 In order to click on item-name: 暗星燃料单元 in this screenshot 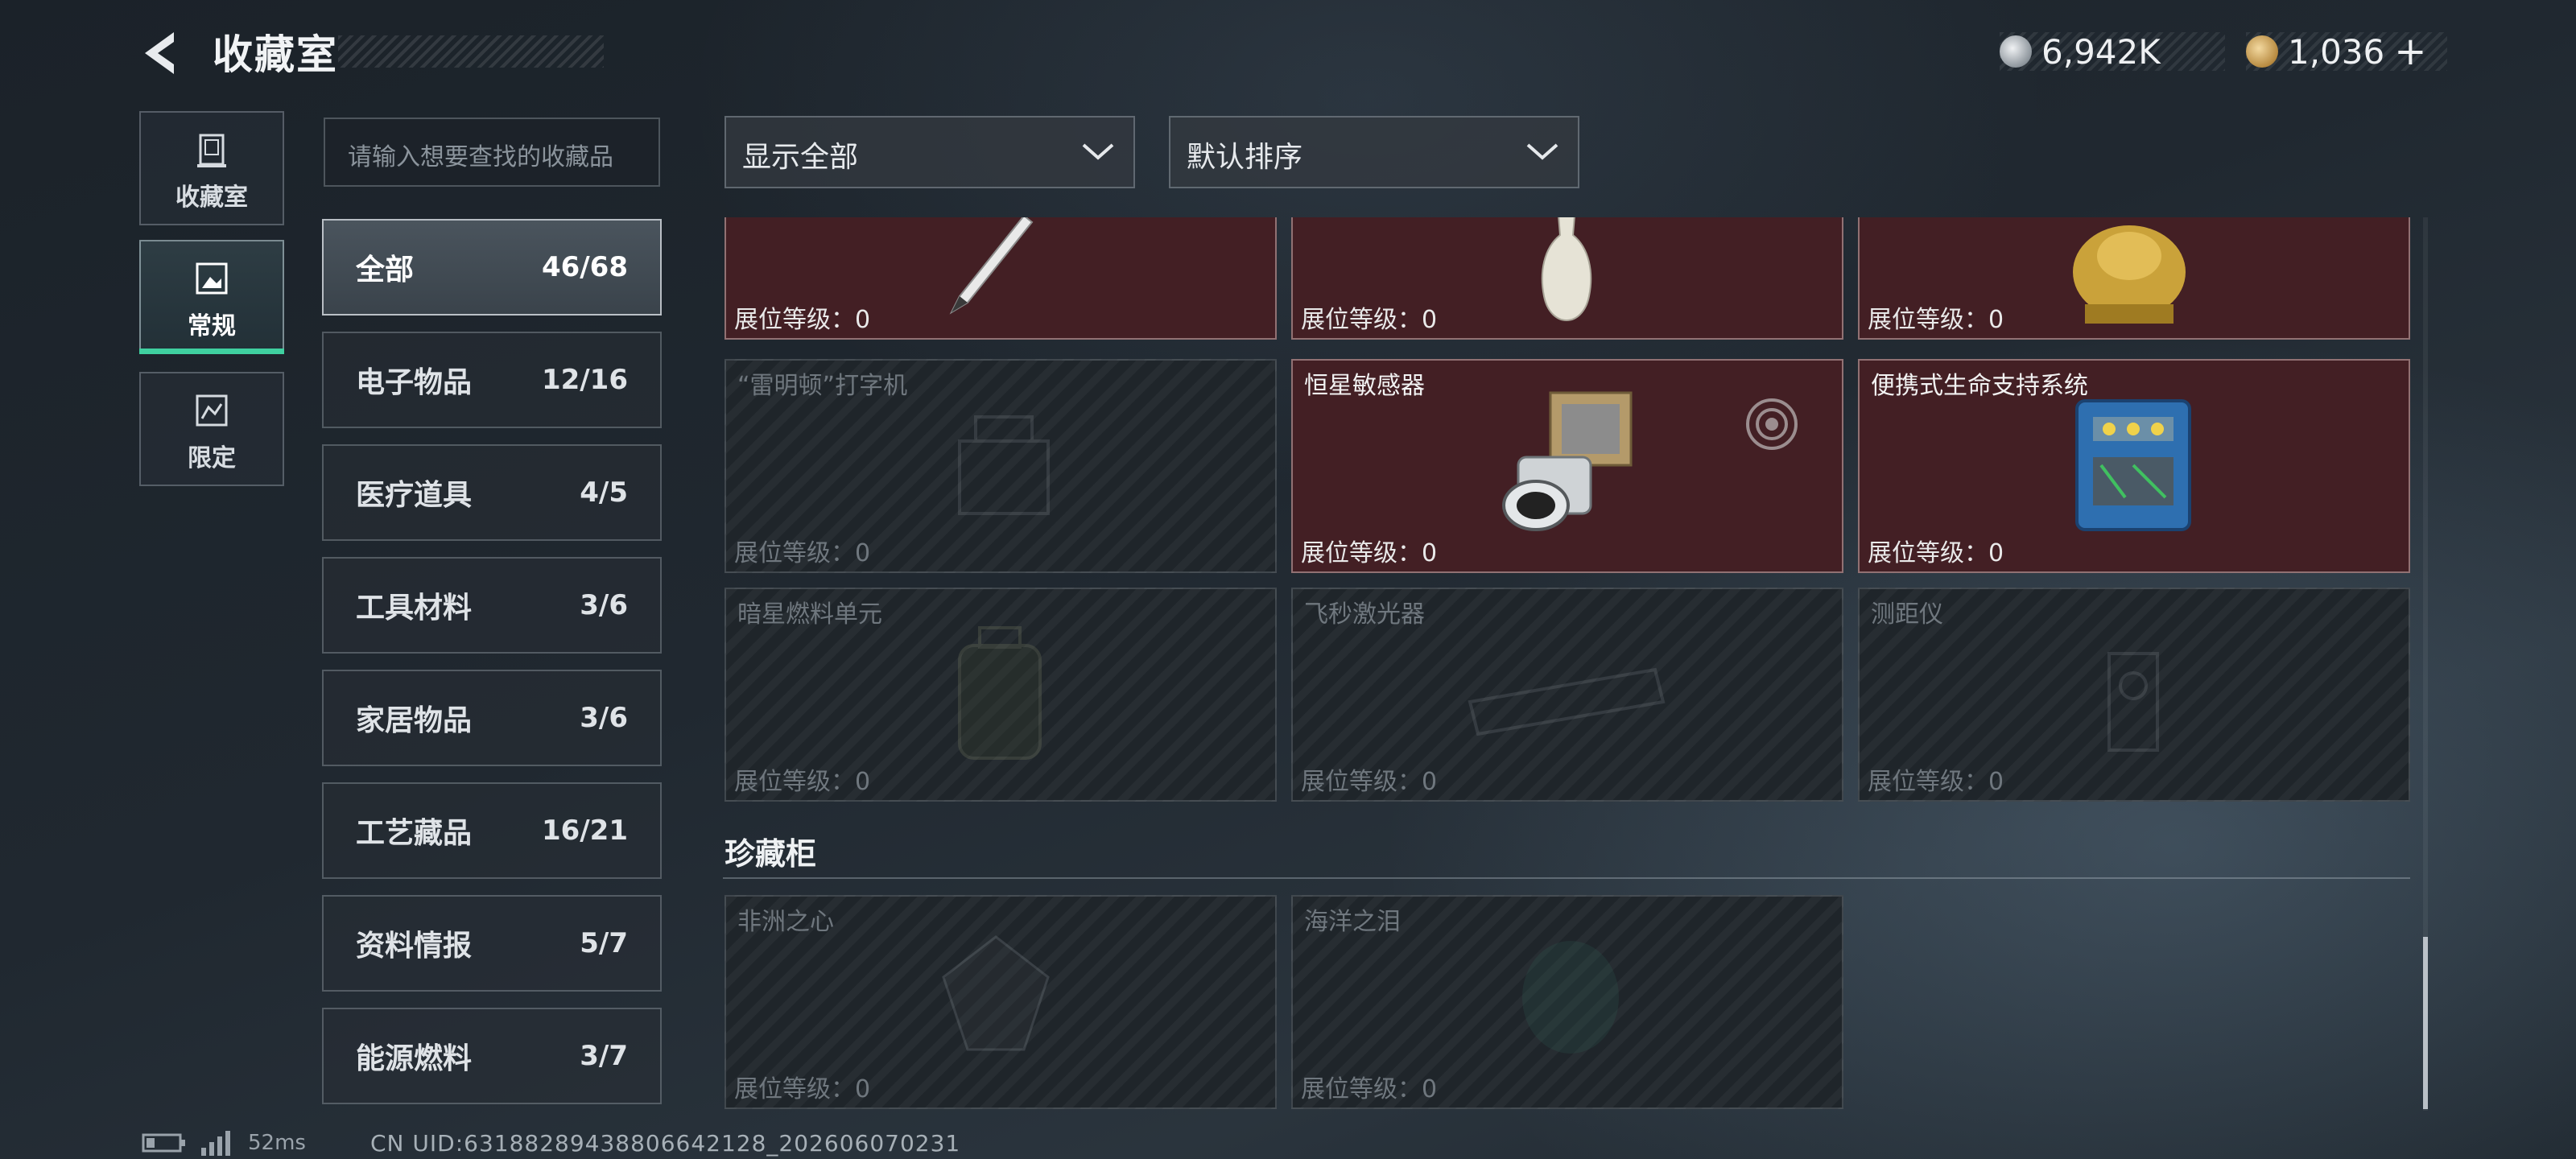, I will do `click(809, 614)`.